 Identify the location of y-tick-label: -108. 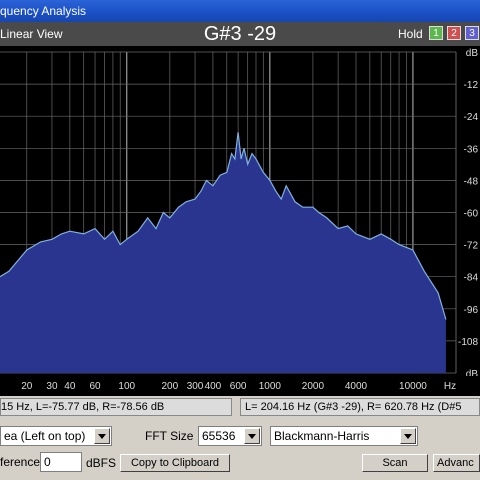
(468, 342).